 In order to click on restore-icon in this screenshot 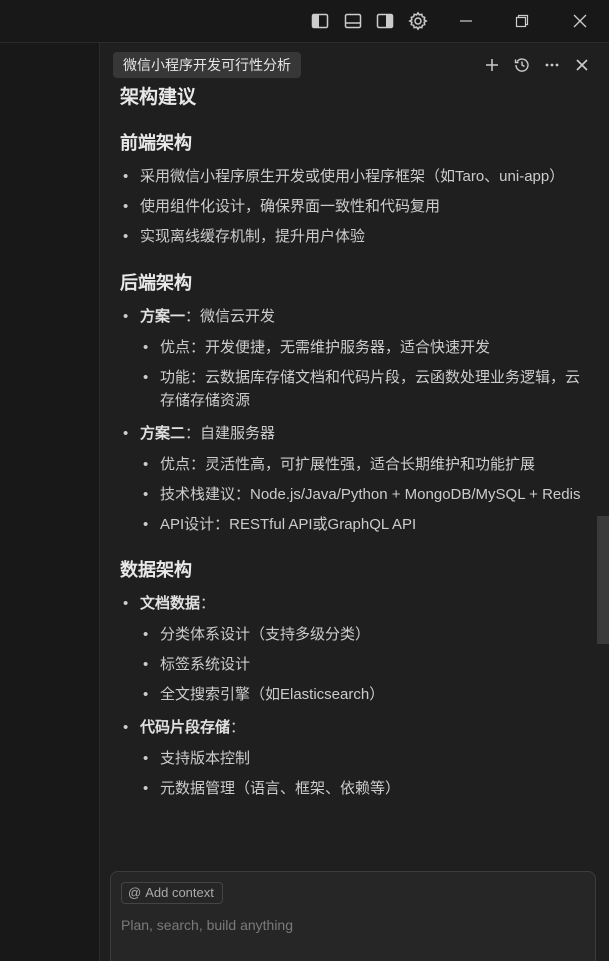, I will do `click(522, 21)`.